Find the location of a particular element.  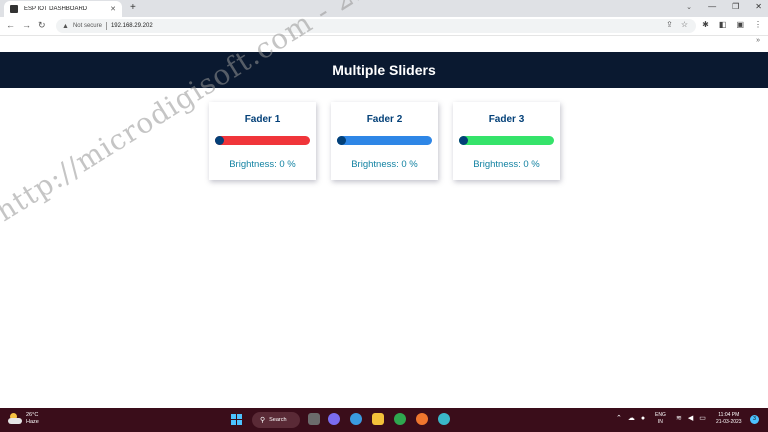

battery-icon: ▭ is located at coordinates (702, 418).